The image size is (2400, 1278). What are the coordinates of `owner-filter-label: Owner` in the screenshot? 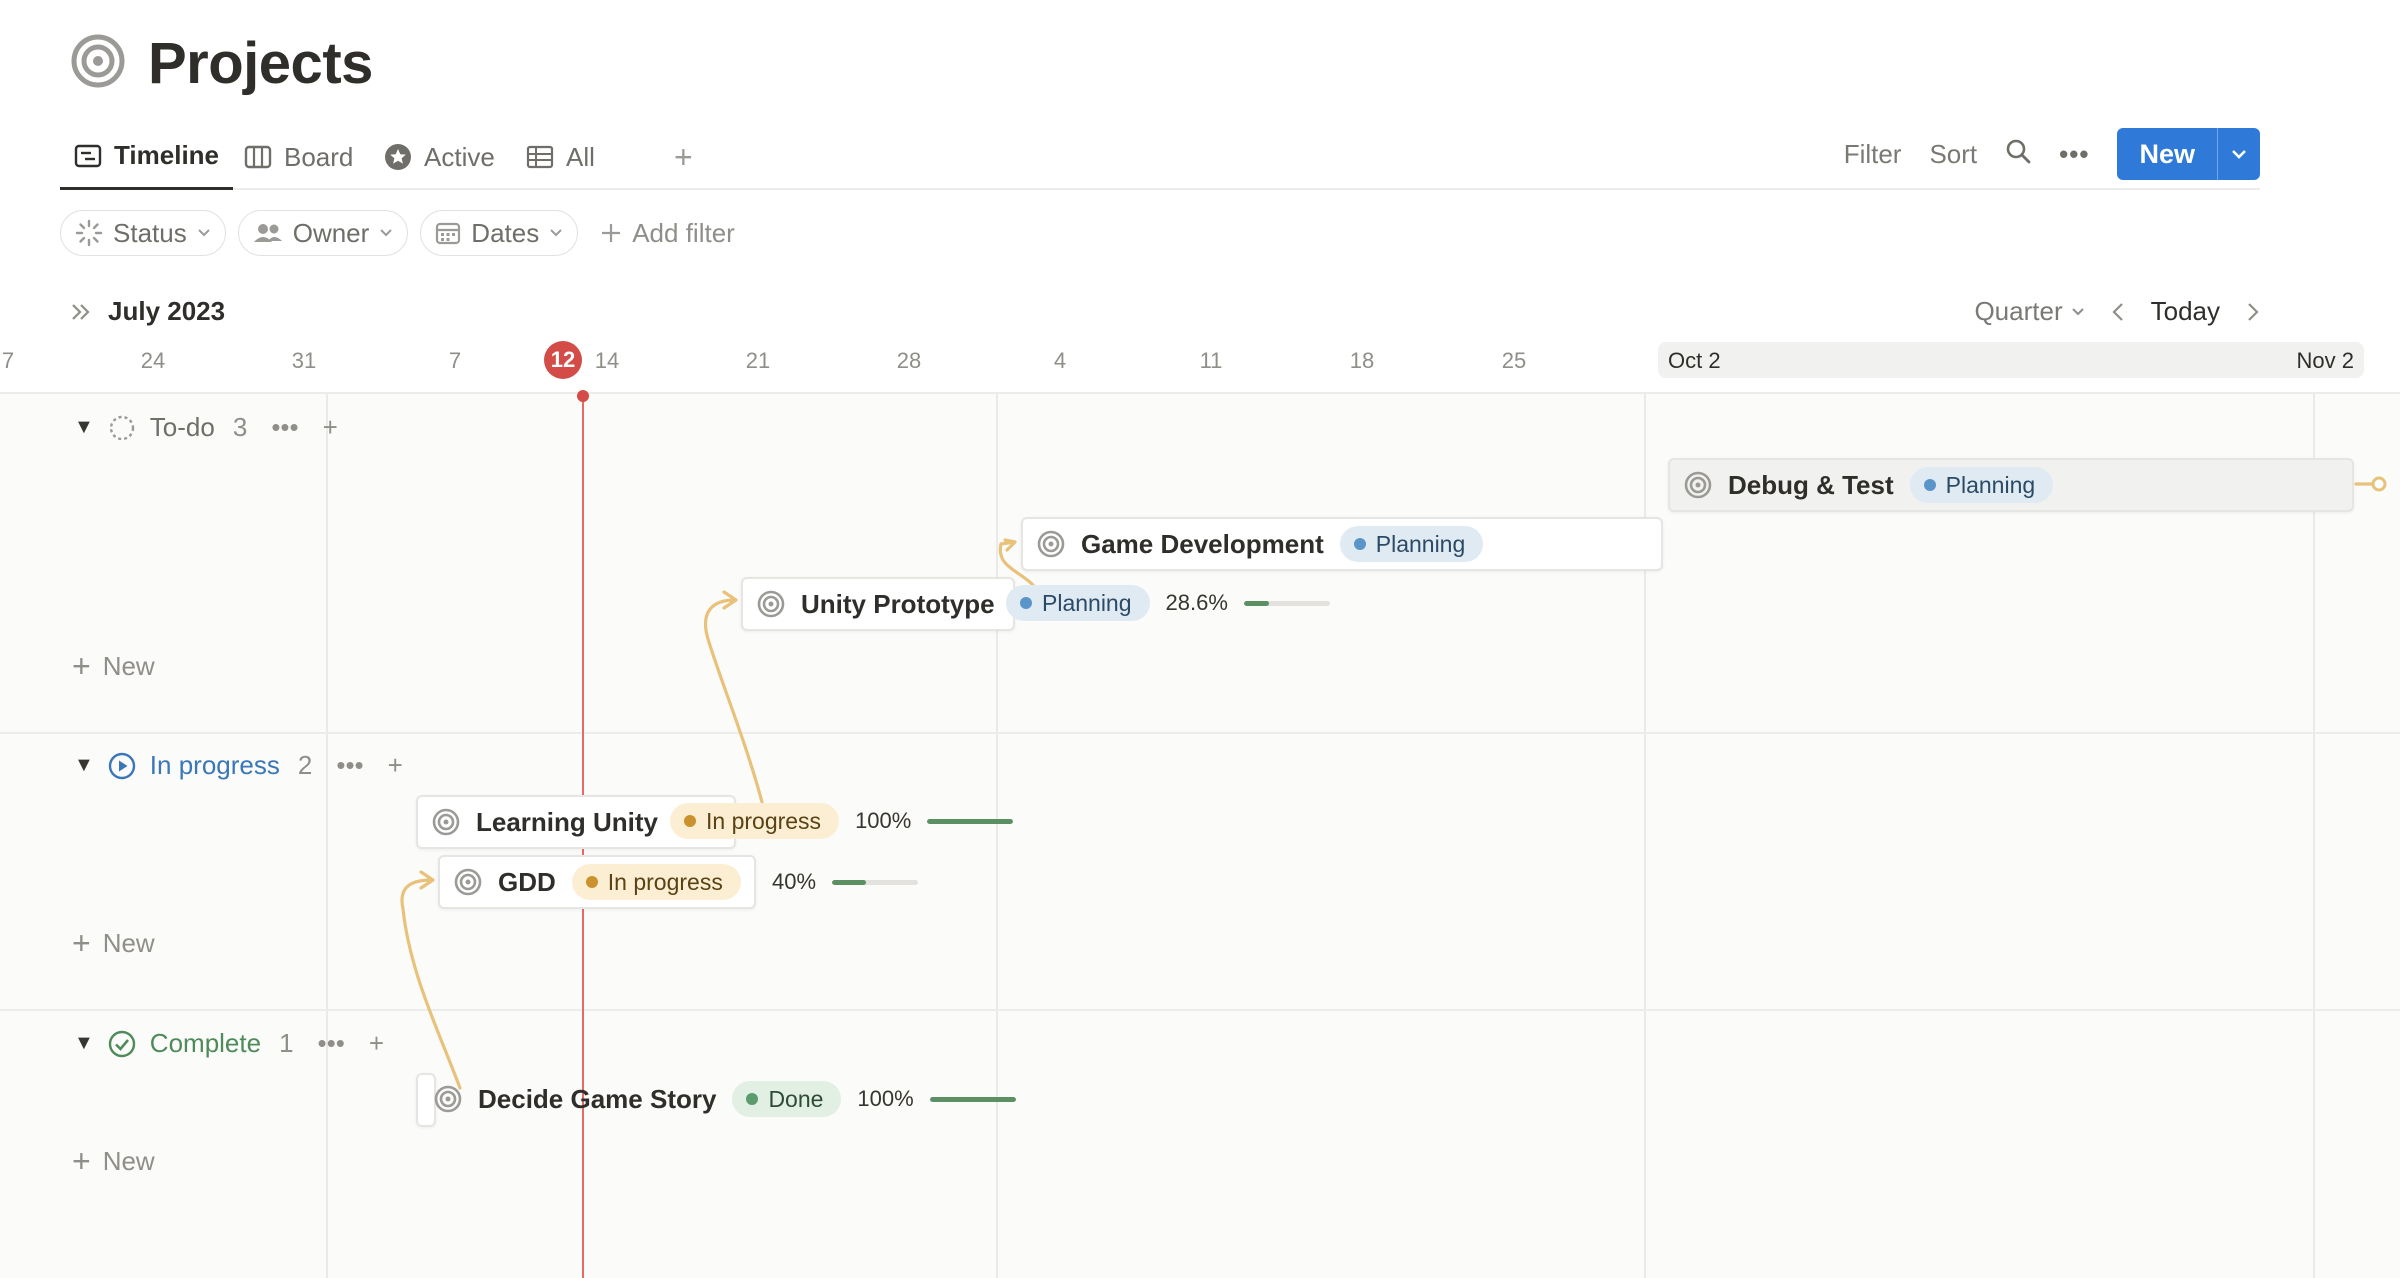 It's located at (331, 232).